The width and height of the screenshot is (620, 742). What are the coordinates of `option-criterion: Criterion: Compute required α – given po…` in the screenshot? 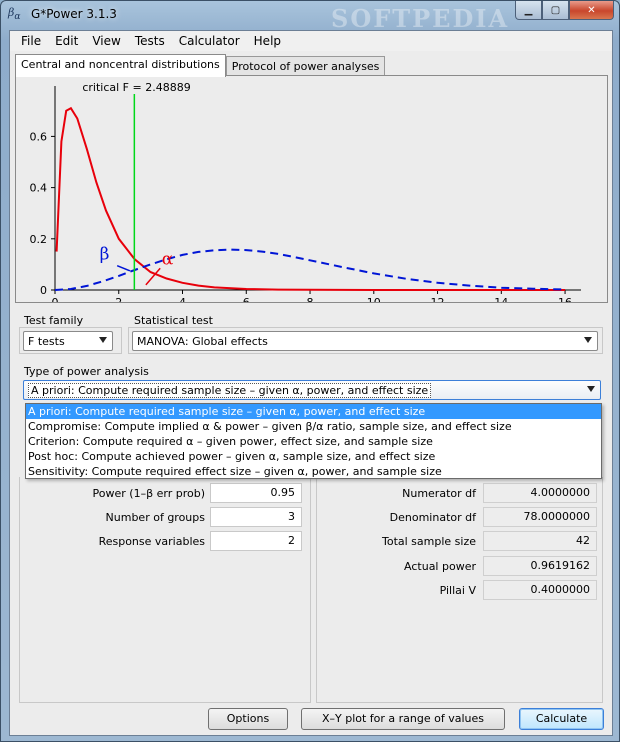 It's located at (313, 441).